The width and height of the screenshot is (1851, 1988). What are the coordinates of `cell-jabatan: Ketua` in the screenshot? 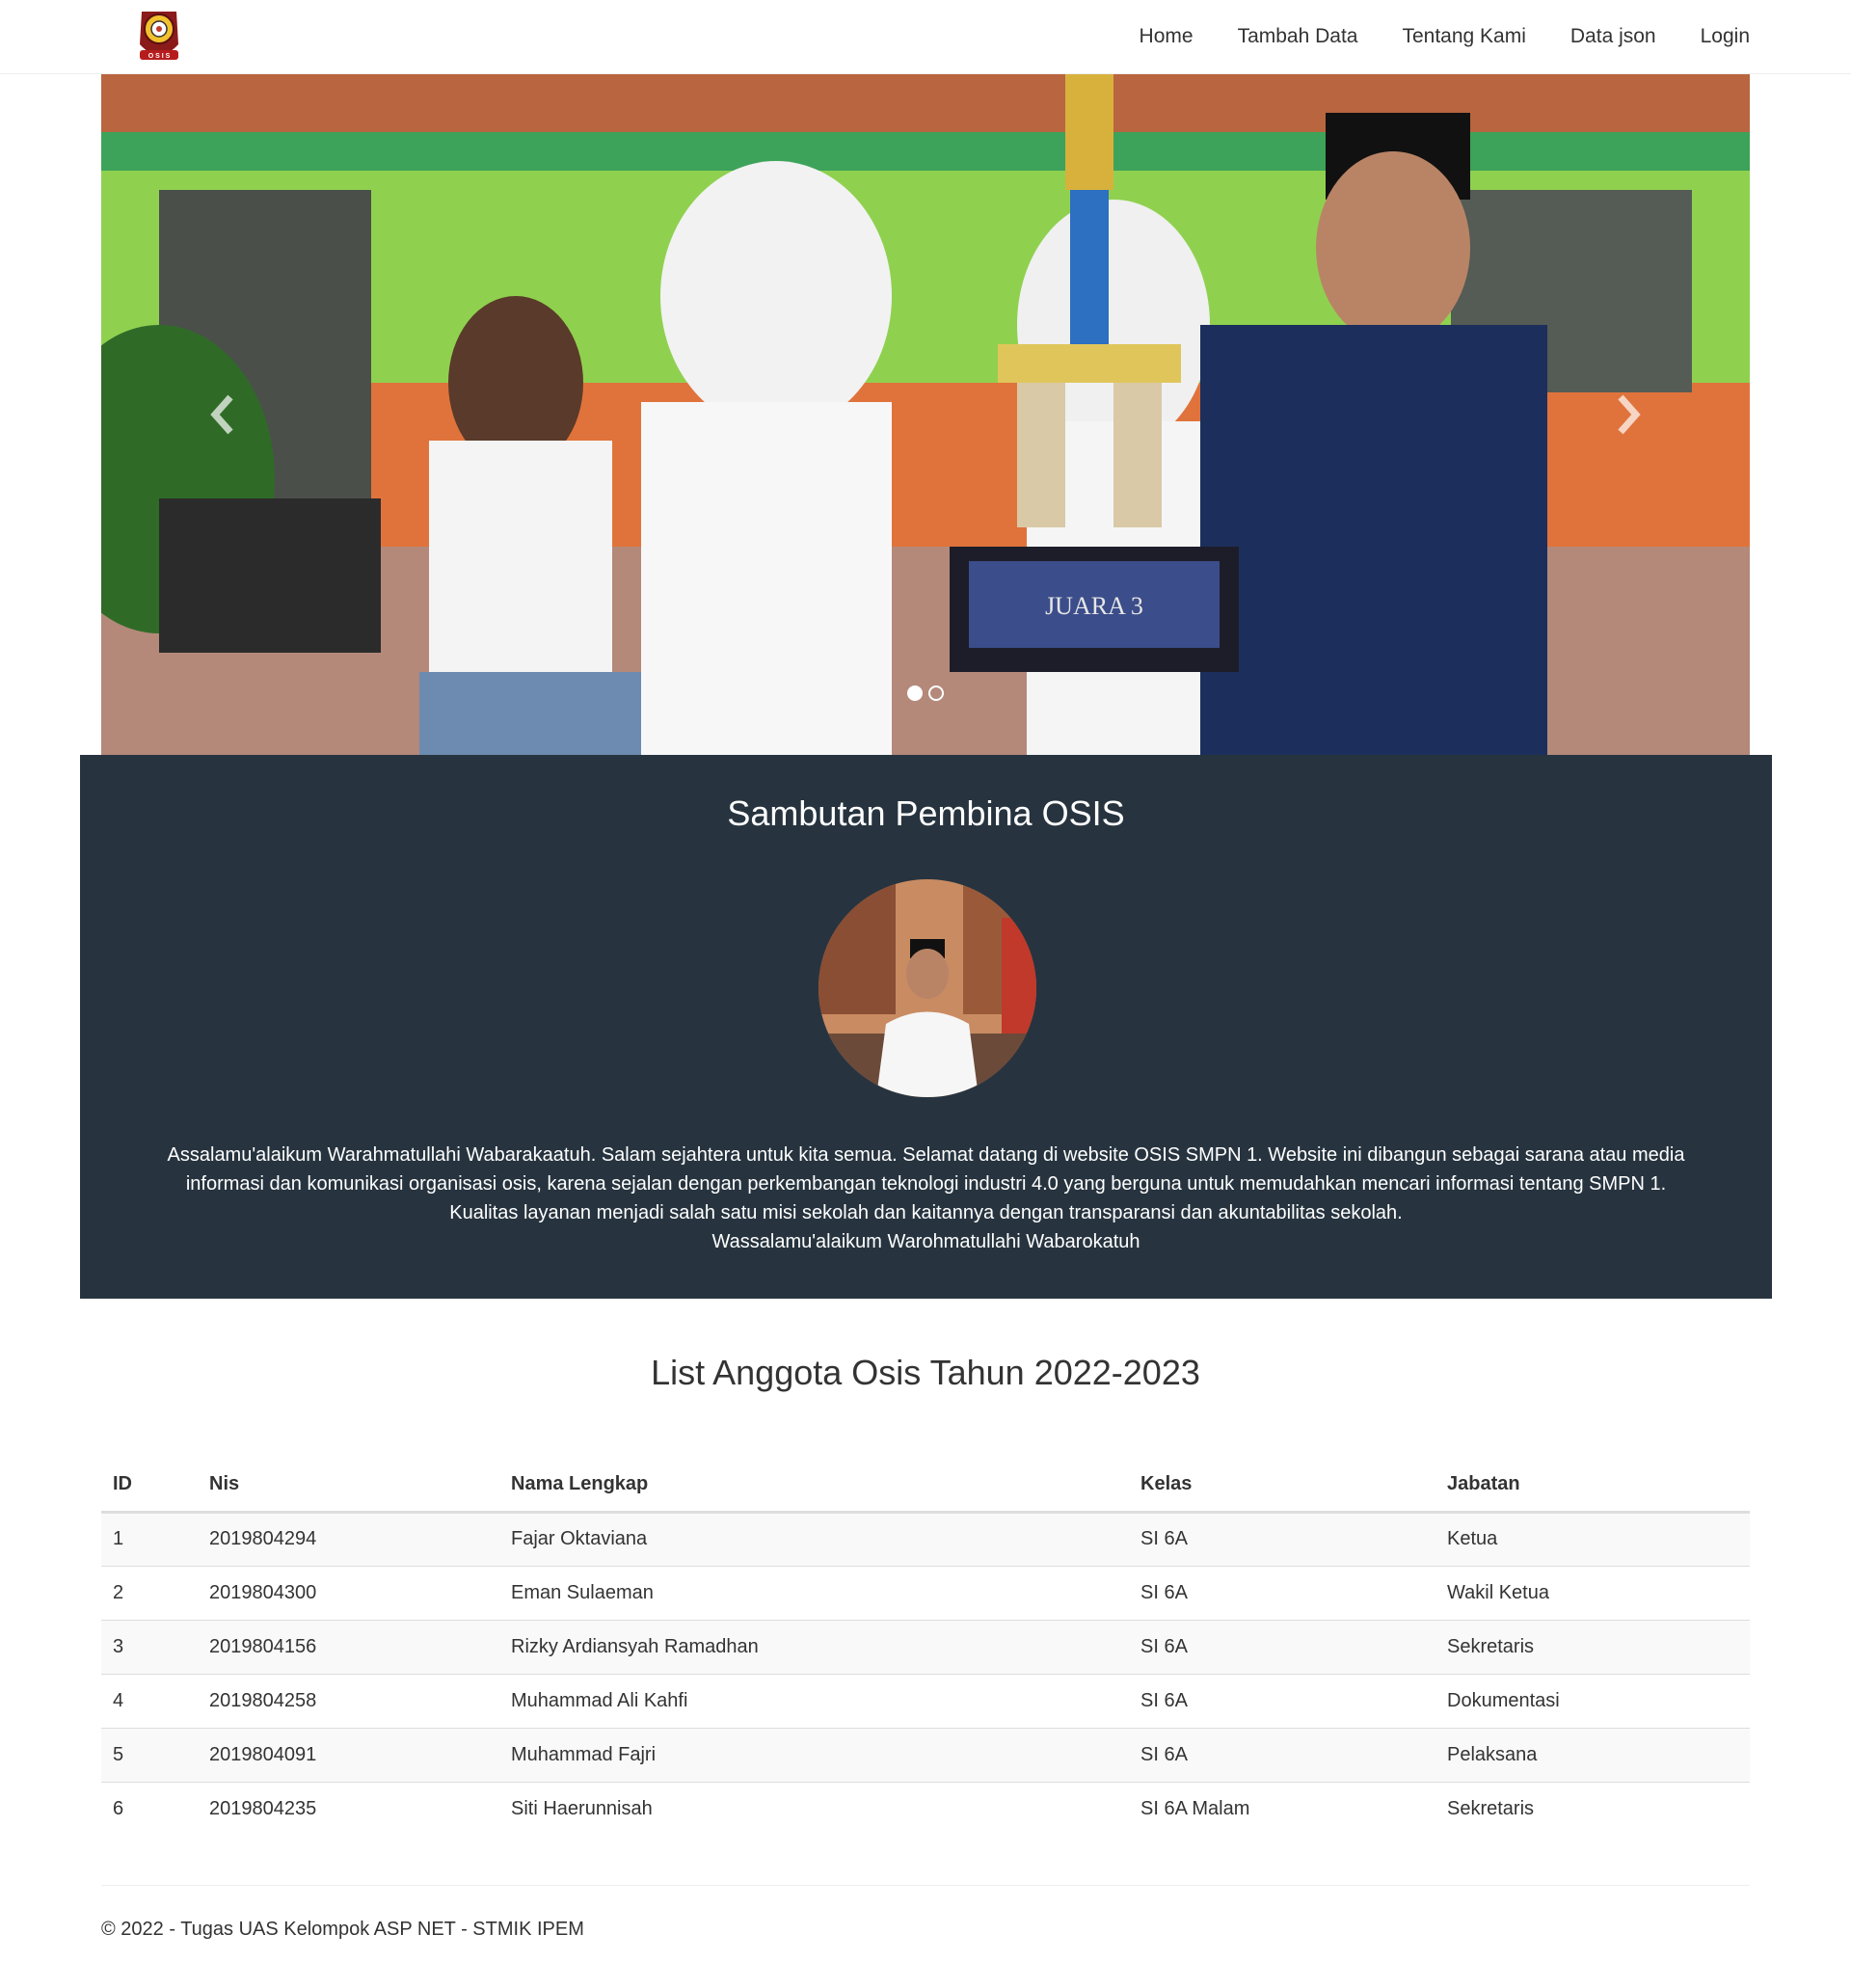 It's located at (1472, 1539).